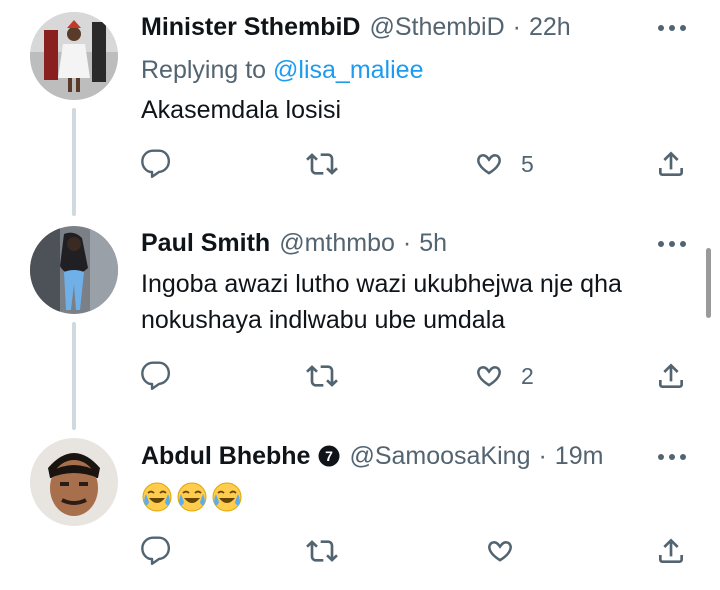 The width and height of the screenshot is (720, 590). I want to click on author-name: Minister SthembiD, so click(250, 27).